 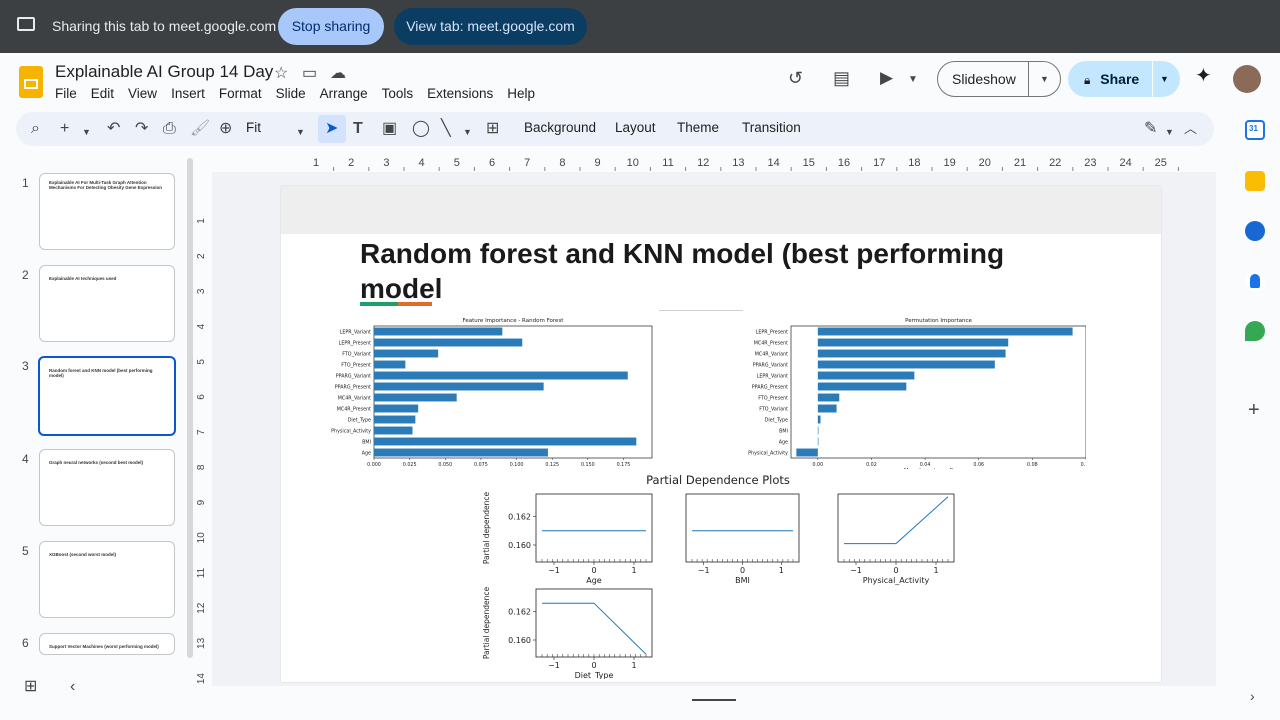 I want to click on bar-LEPR_Present, so click(x=945, y=331).